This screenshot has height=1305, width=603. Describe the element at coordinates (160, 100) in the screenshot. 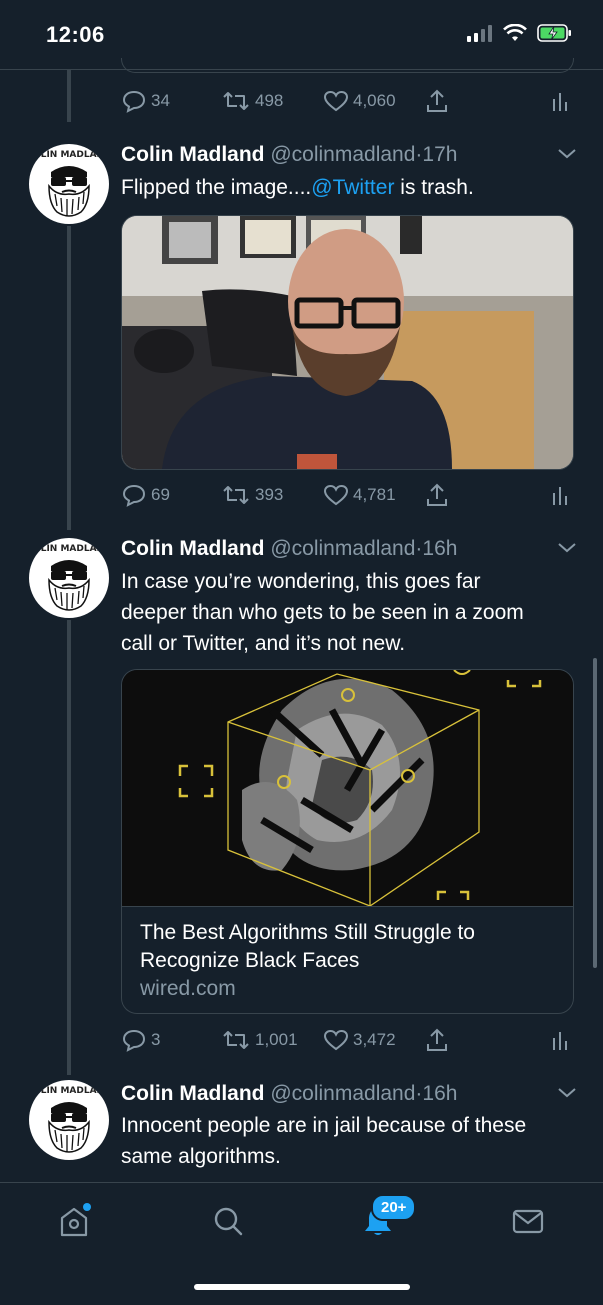

I see `reply-count: 34` at that location.